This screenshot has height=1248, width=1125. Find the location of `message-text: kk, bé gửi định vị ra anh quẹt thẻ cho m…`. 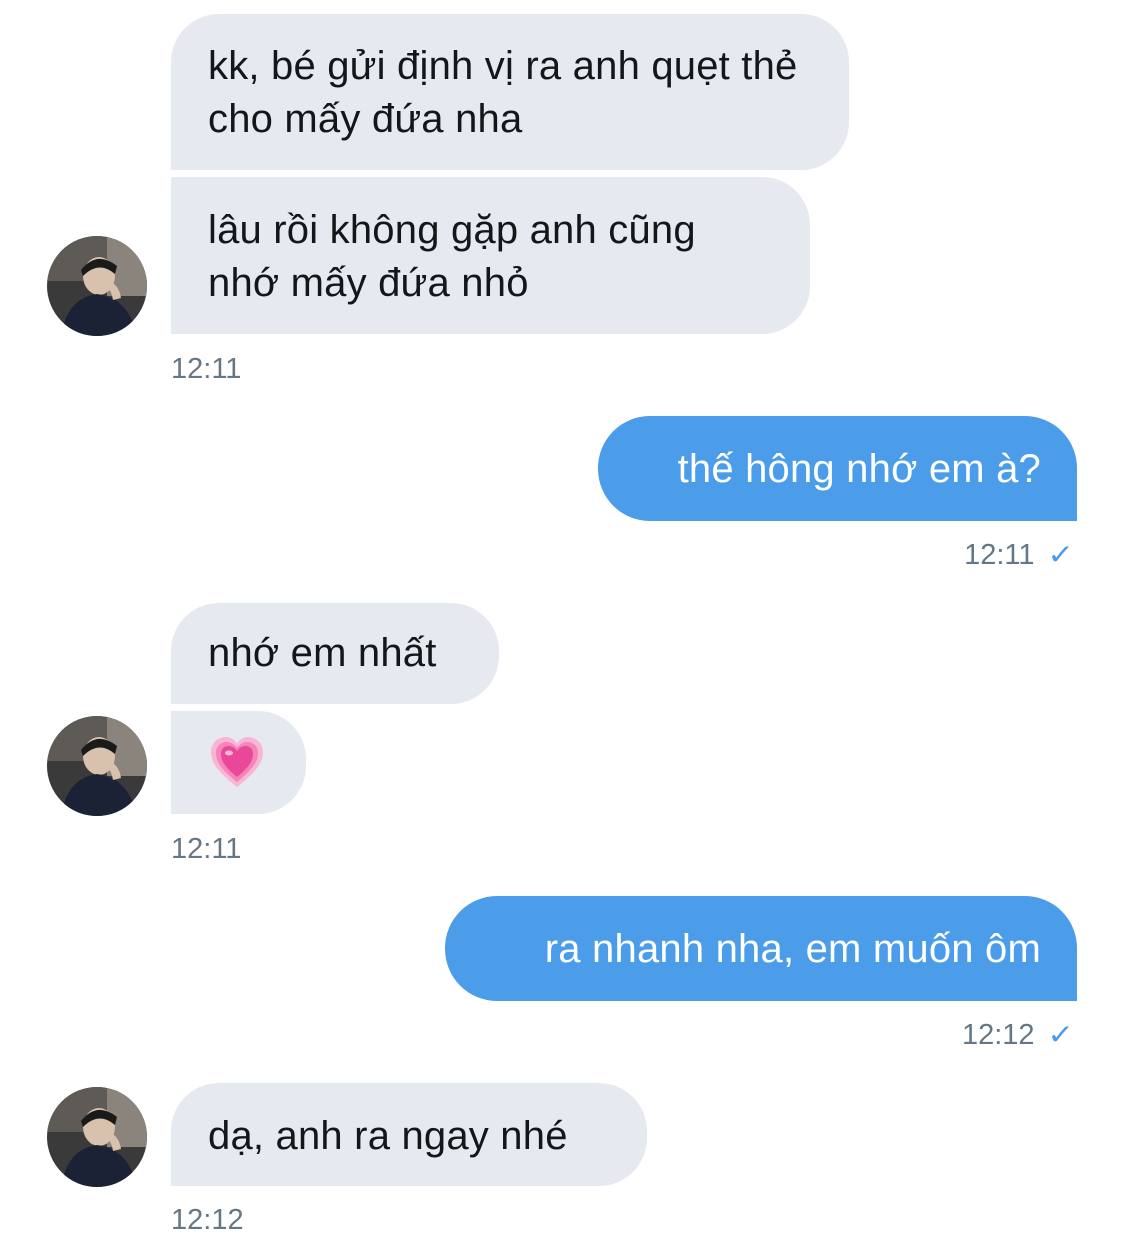

message-text: kk, bé gửi định vị ra anh quẹt thẻ cho m… is located at coordinates (503, 92).